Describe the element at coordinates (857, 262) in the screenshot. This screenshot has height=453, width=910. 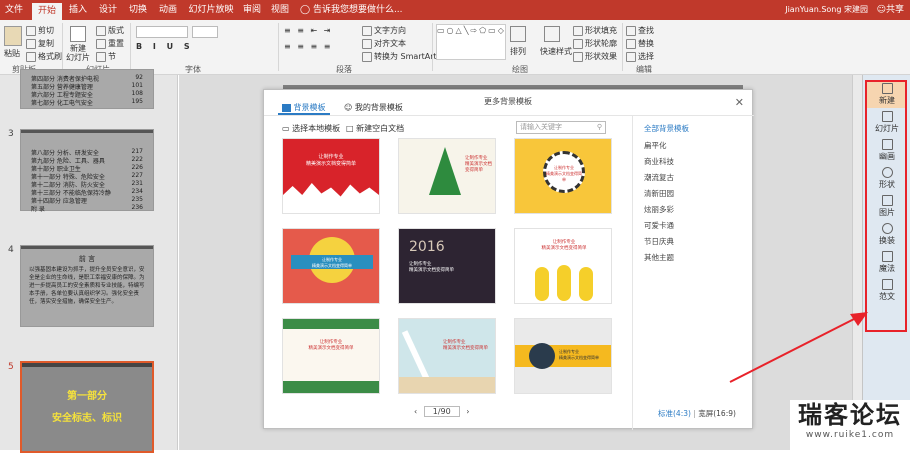
I see `vertical-scrollbar` at that location.